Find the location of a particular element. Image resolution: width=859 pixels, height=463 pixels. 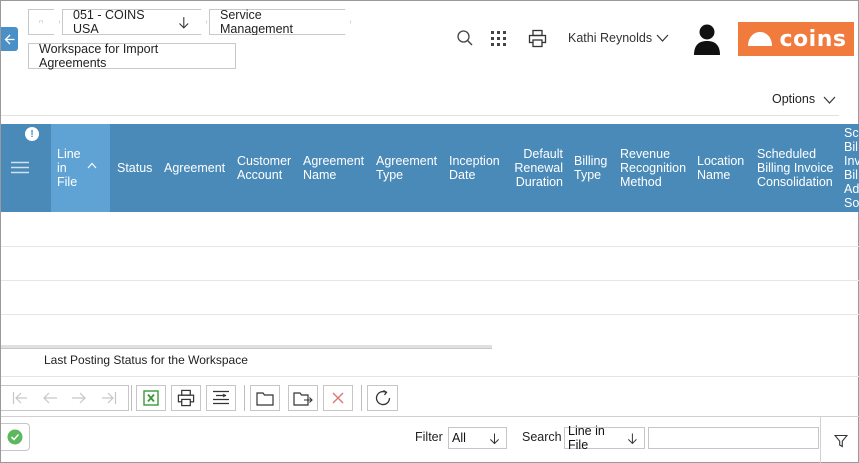

col-header-label: Agreement is located at coordinates (195, 168).